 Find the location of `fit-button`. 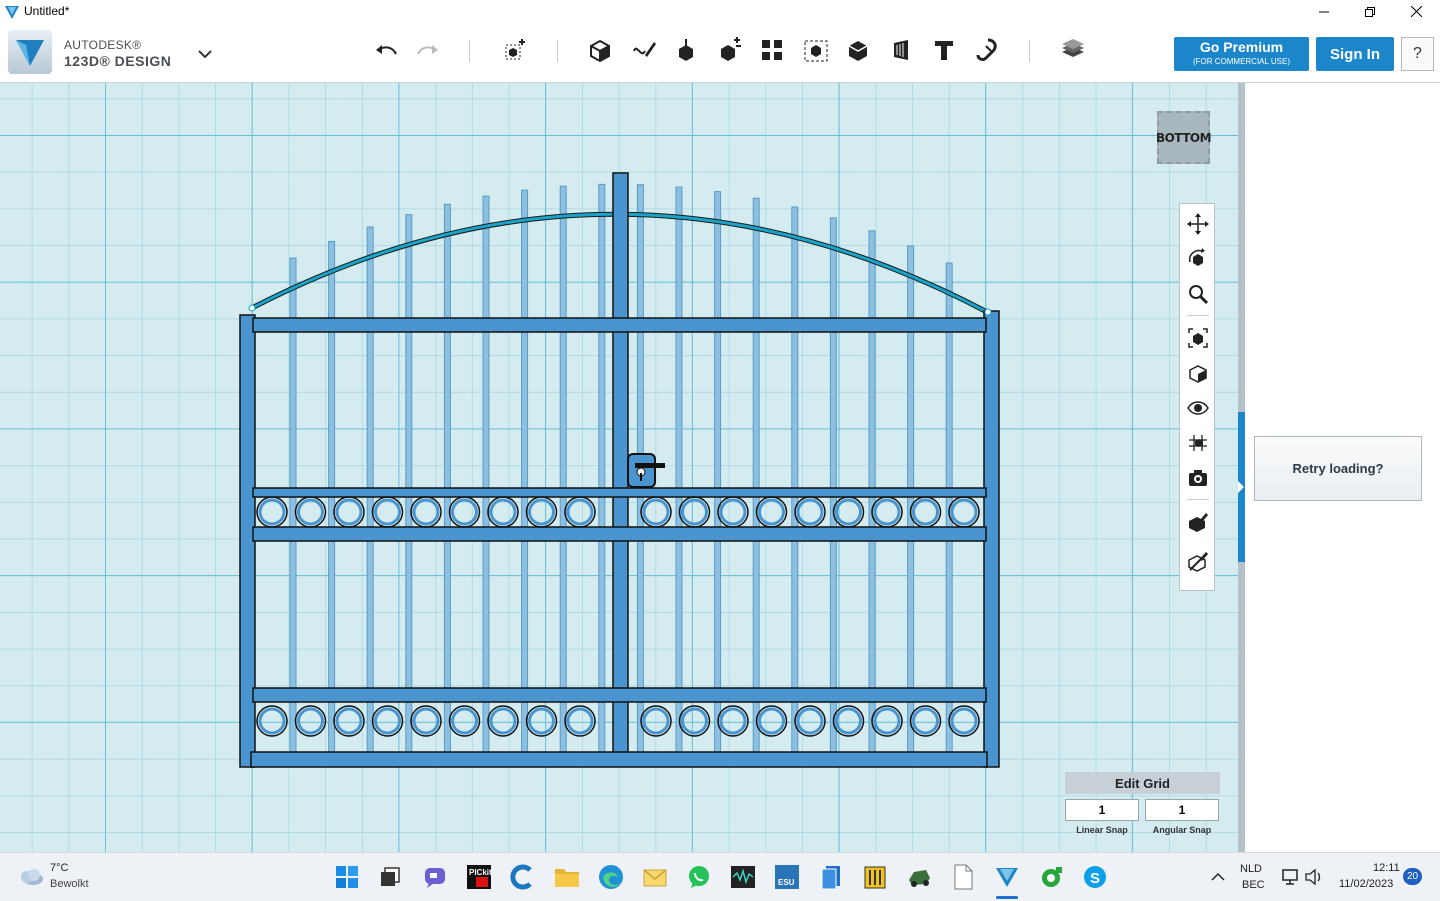

fit-button is located at coordinates (1198, 338).